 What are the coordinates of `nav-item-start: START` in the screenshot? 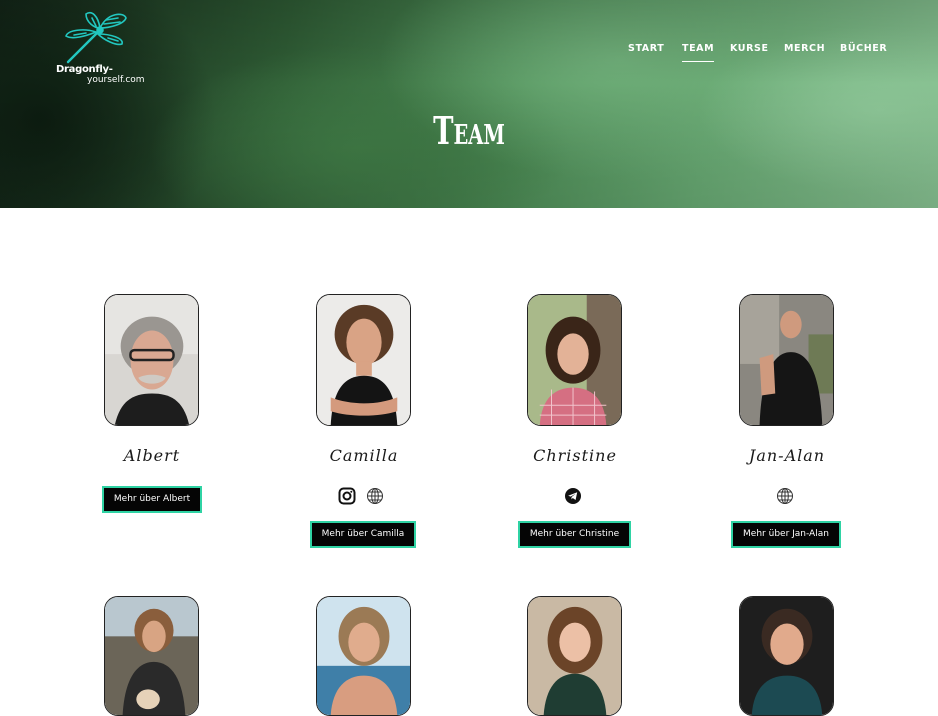 It's located at (646, 48).